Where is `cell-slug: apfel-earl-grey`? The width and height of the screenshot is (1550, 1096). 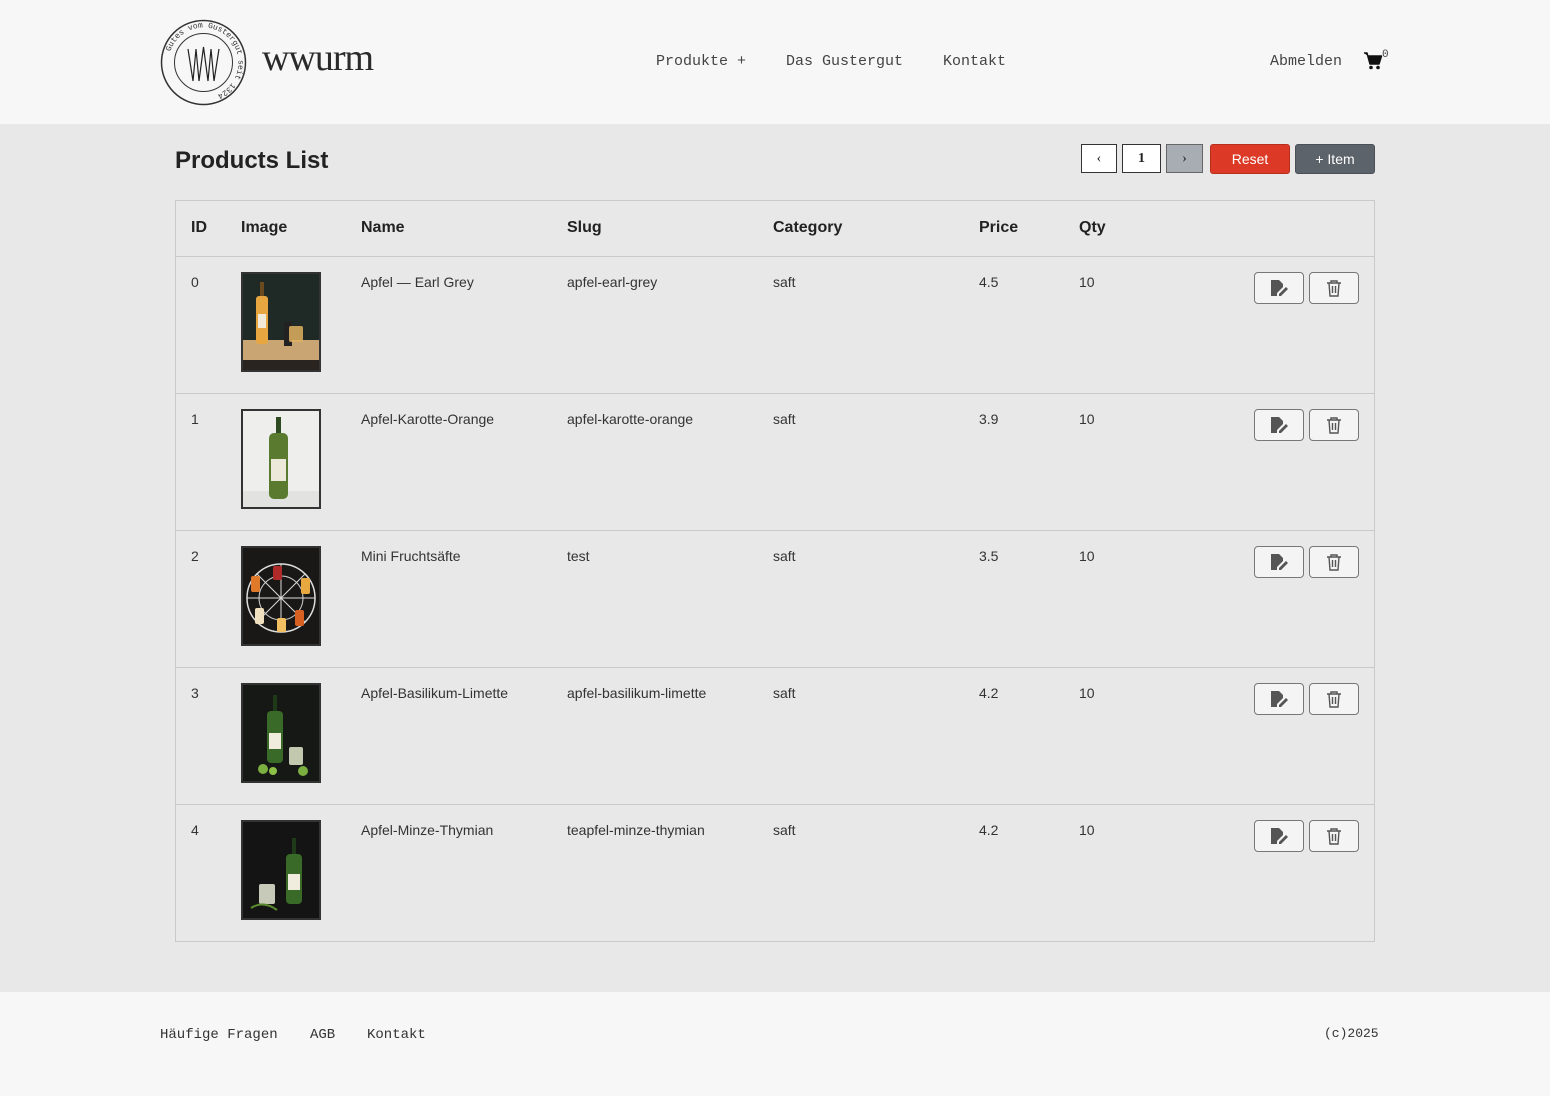
cell-slug: apfel-earl-grey is located at coordinates (612, 282).